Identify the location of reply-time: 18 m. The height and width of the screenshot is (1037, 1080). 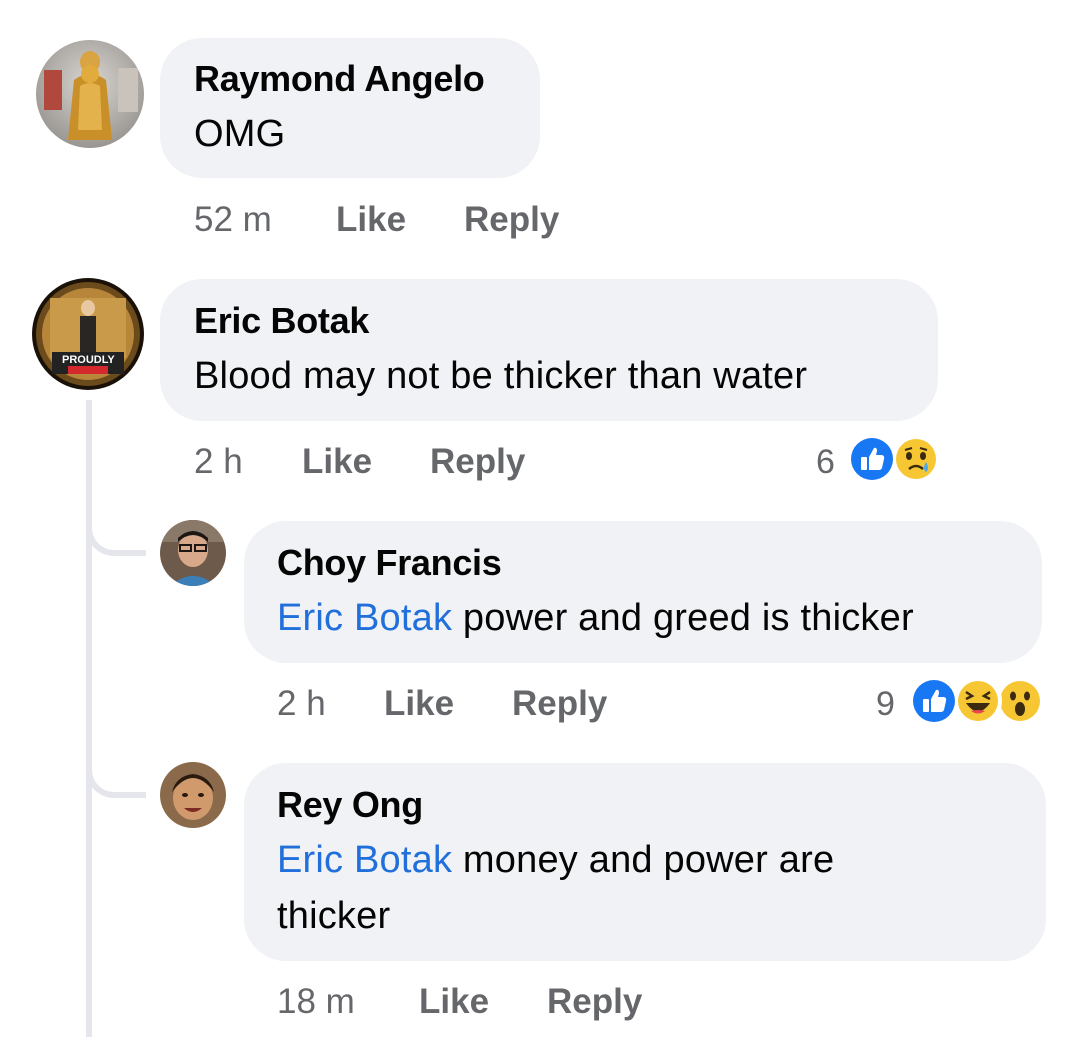
(316, 1002).